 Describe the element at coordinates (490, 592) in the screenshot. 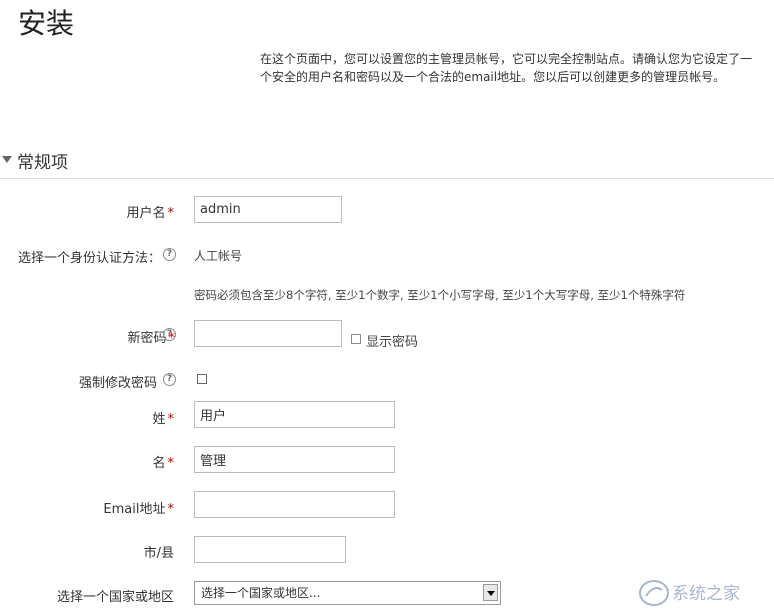

I see `chevron-down-icon` at that location.